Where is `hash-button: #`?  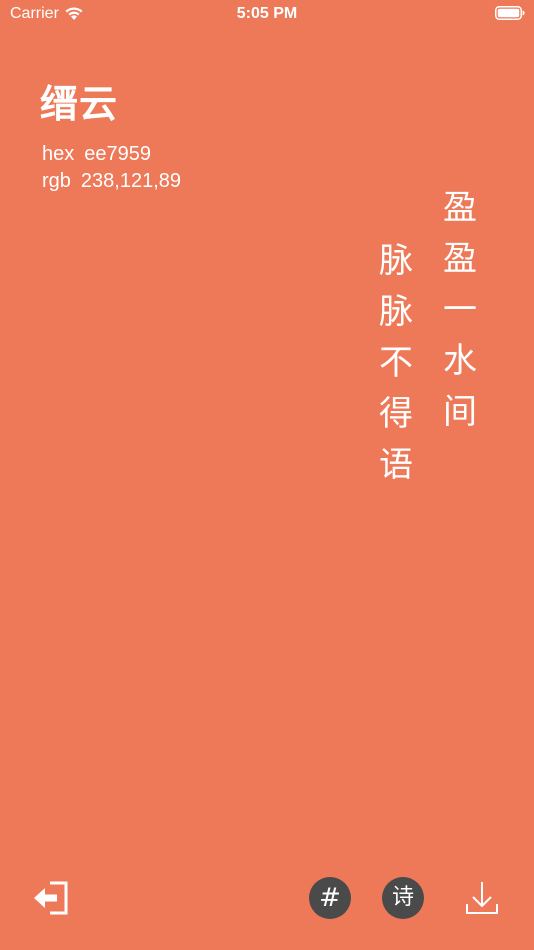 hash-button: # is located at coordinates (330, 898).